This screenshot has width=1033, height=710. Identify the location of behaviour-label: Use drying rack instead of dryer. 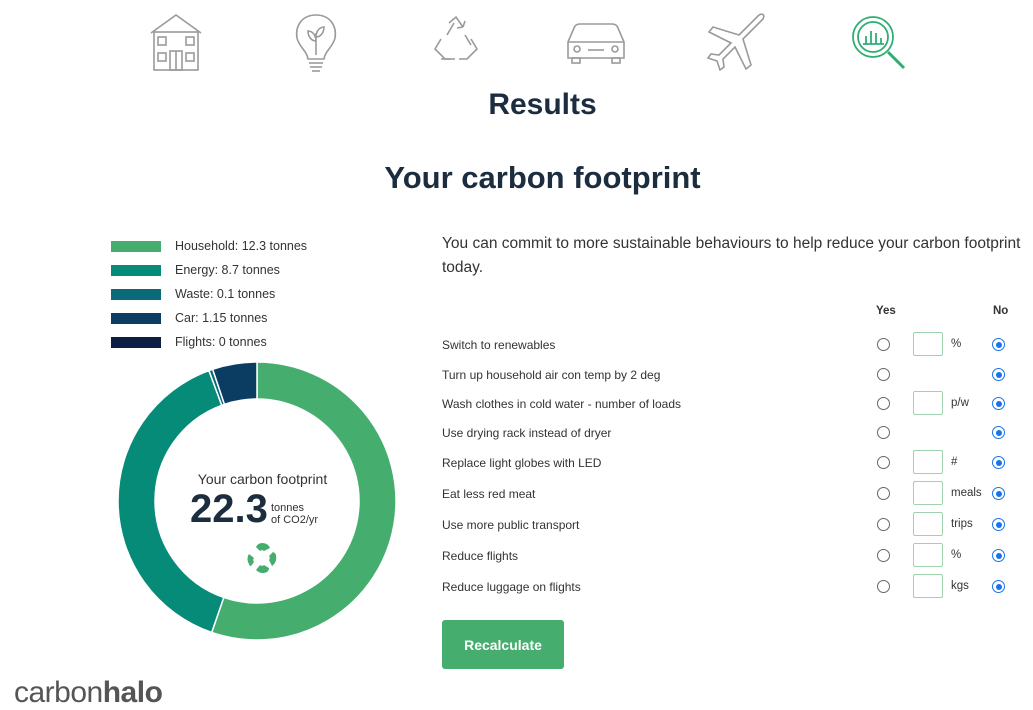
(527, 433).